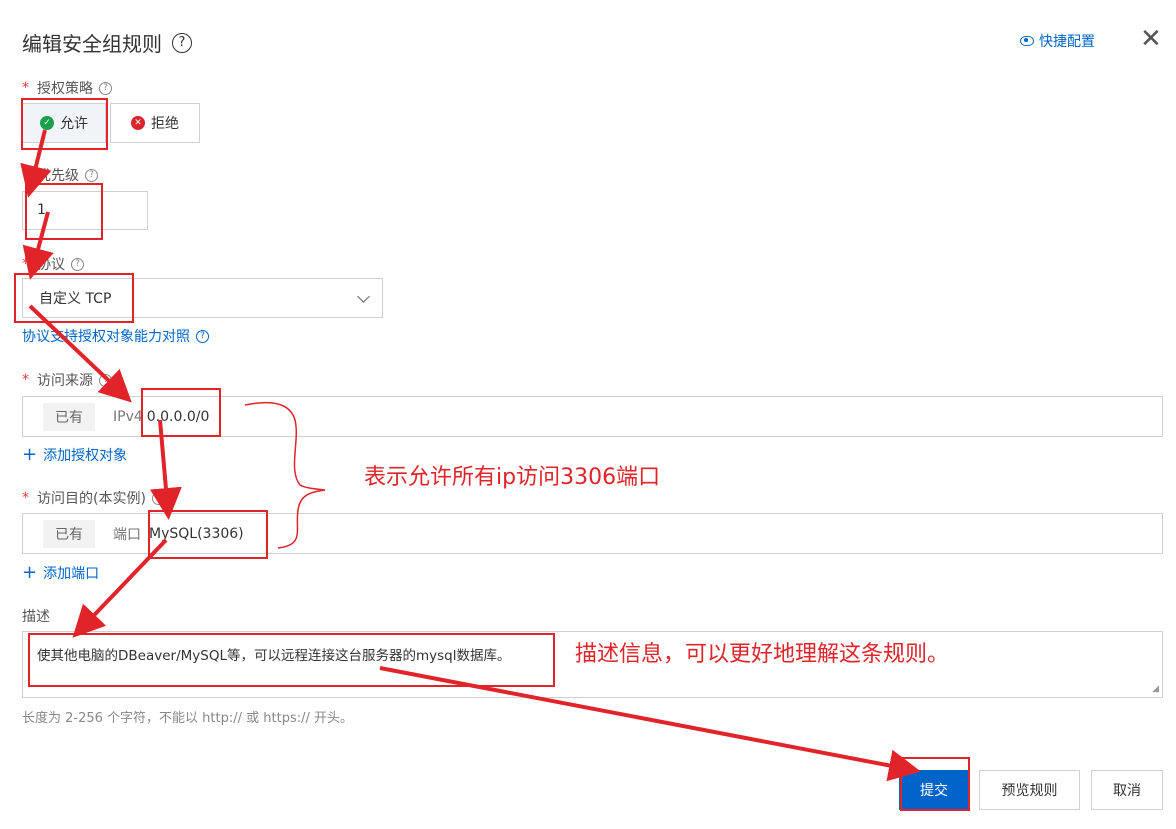  What do you see at coordinates (64, 124) in the screenshot?
I see `annotation-box-policy` at bounding box center [64, 124].